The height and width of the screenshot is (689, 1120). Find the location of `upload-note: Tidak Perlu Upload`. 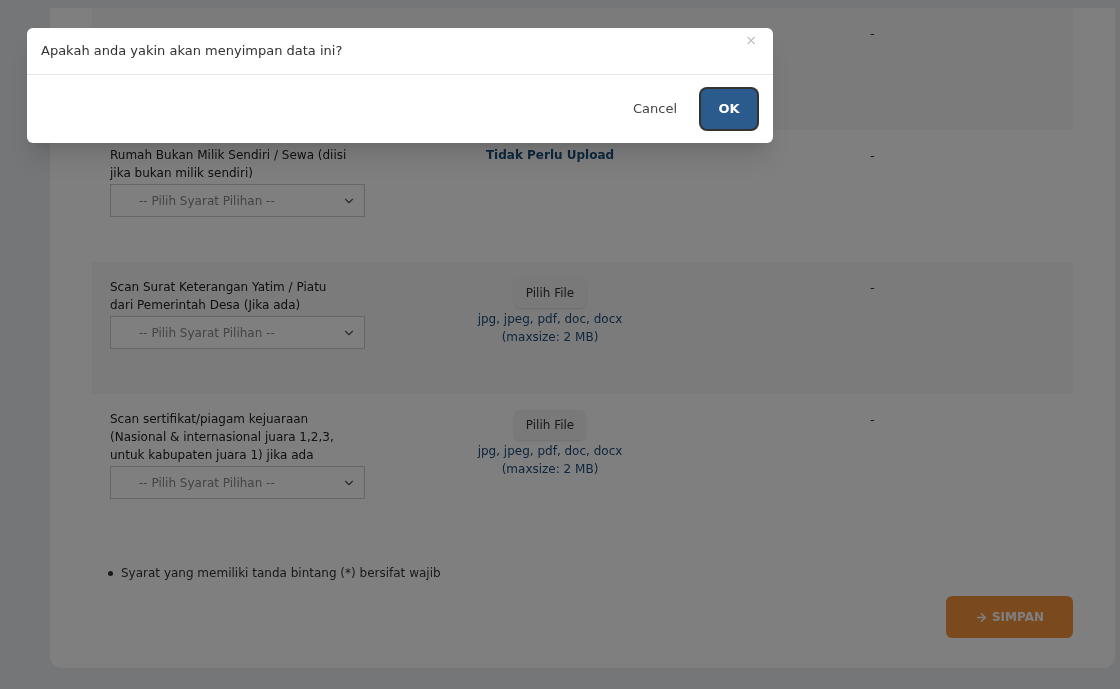

upload-note: Tidak Perlu Upload is located at coordinates (550, 155).